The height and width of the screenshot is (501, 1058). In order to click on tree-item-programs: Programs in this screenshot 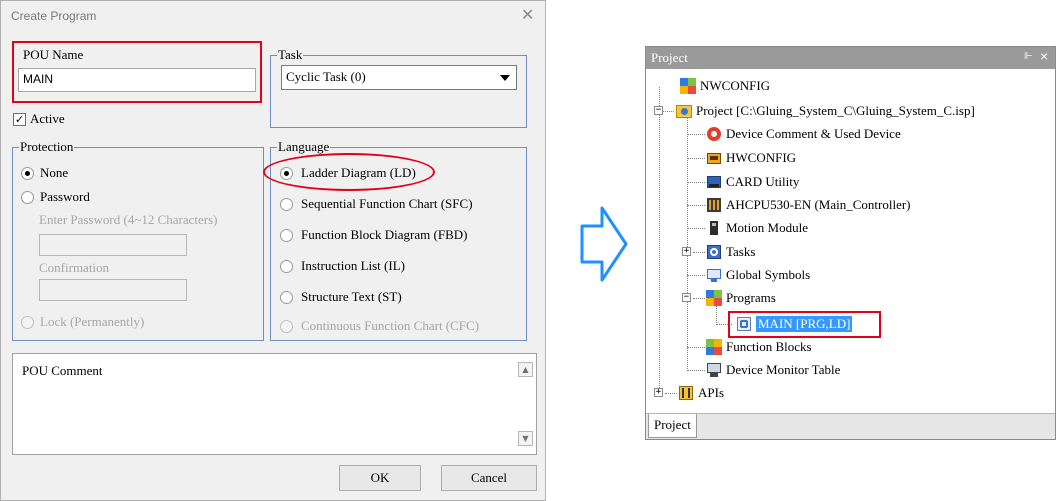, I will do `click(741, 298)`.